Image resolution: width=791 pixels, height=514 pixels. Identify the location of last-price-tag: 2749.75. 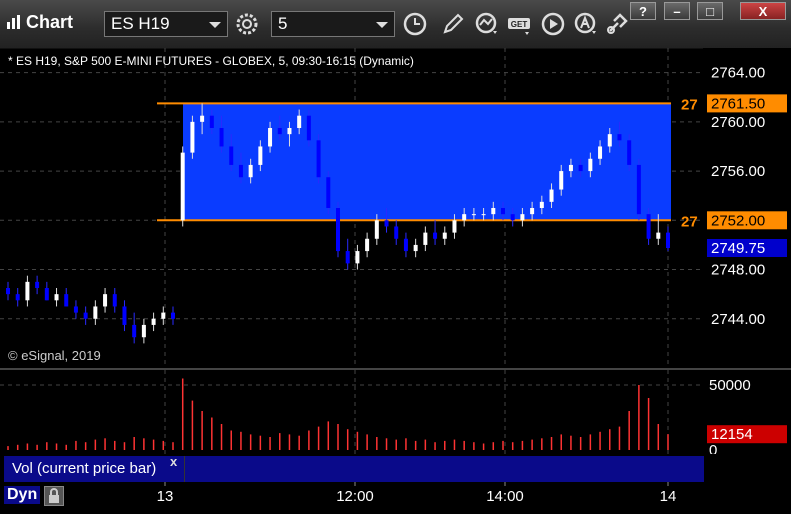
(738, 248).